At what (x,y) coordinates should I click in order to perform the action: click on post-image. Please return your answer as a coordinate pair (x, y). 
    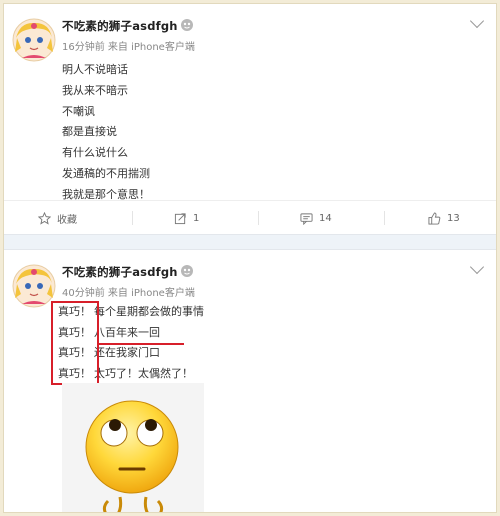
    Looking at the image, I should click on (133, 447).